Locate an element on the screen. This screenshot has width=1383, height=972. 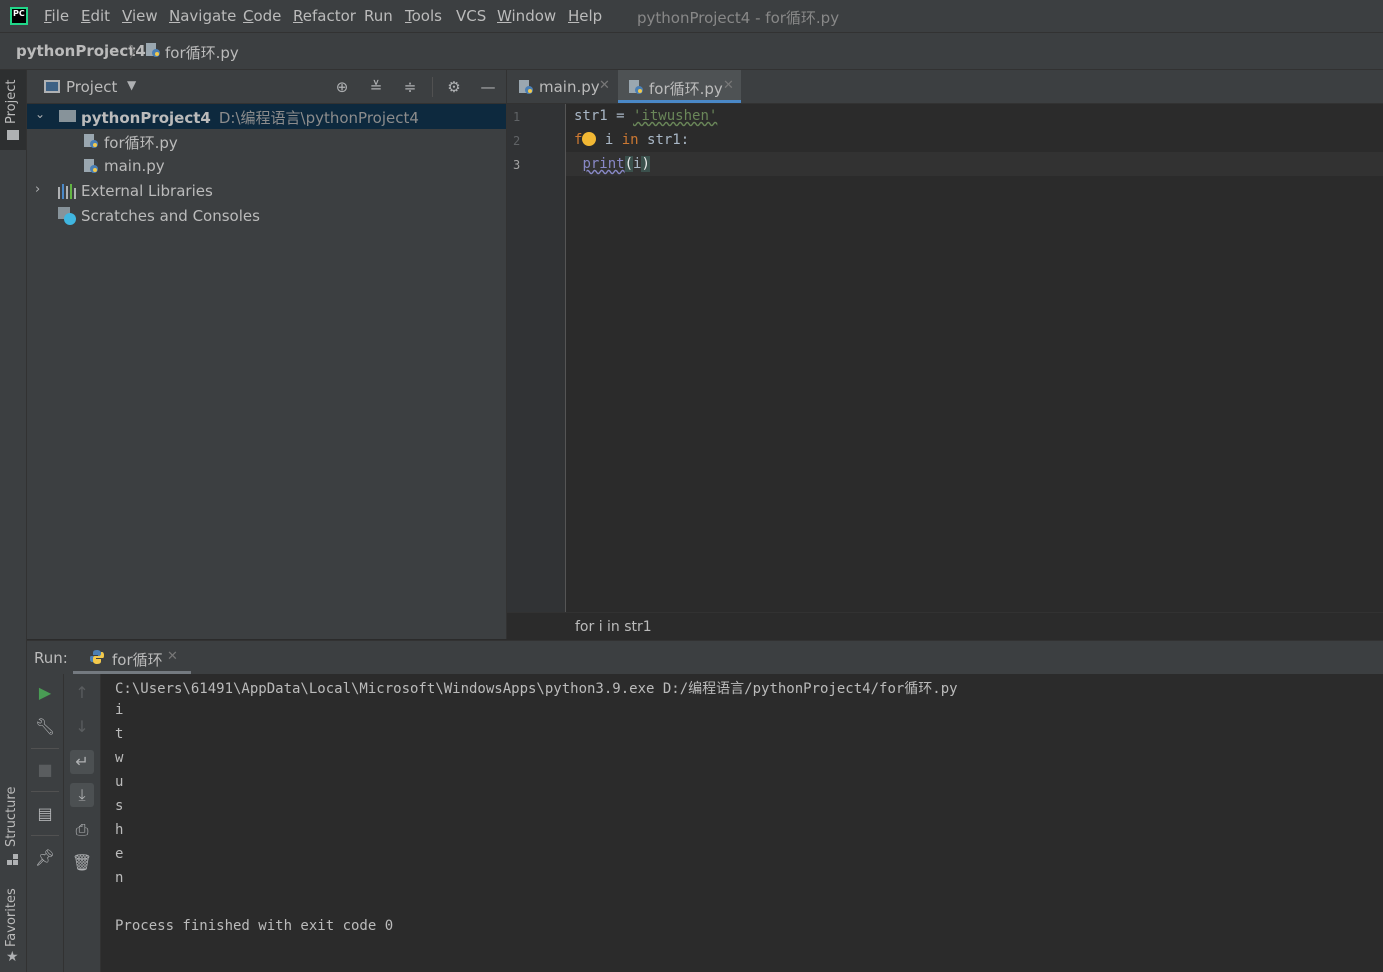
menu-navigate: Navigate is located at coordinates (202, 16).